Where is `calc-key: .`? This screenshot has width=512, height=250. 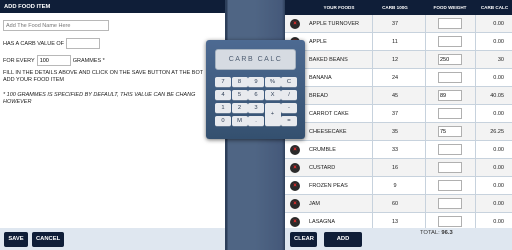 calc-key: . is located at coordinates (256, 121).